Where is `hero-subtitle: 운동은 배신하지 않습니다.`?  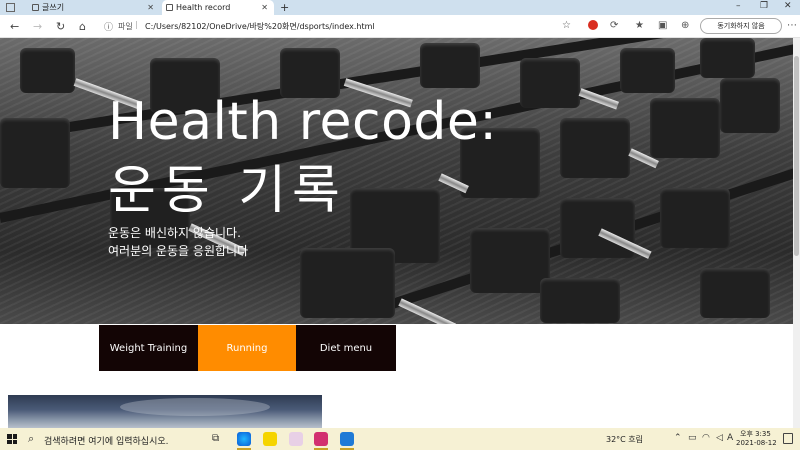 hero-subtitle: 운동은 배신하지 않습니다. is located at coordinates (174, 233).